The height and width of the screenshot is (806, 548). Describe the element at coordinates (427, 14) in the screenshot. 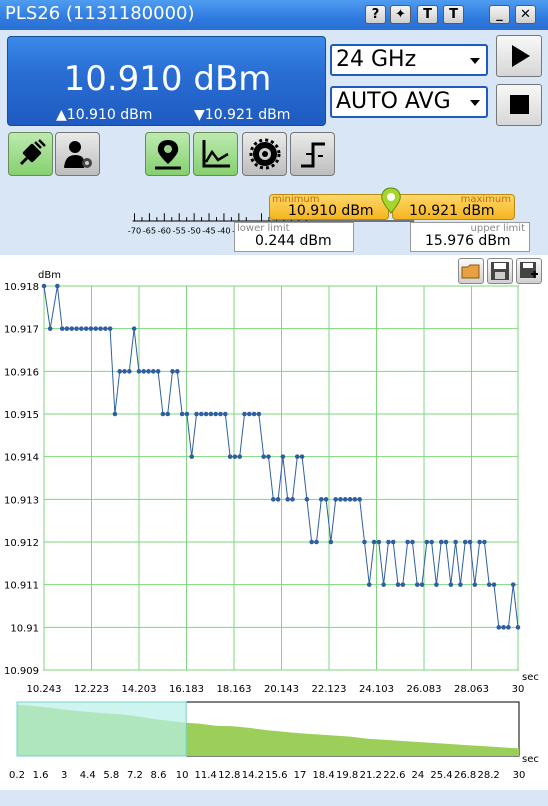

I see `dock-top-button: T` at that location.